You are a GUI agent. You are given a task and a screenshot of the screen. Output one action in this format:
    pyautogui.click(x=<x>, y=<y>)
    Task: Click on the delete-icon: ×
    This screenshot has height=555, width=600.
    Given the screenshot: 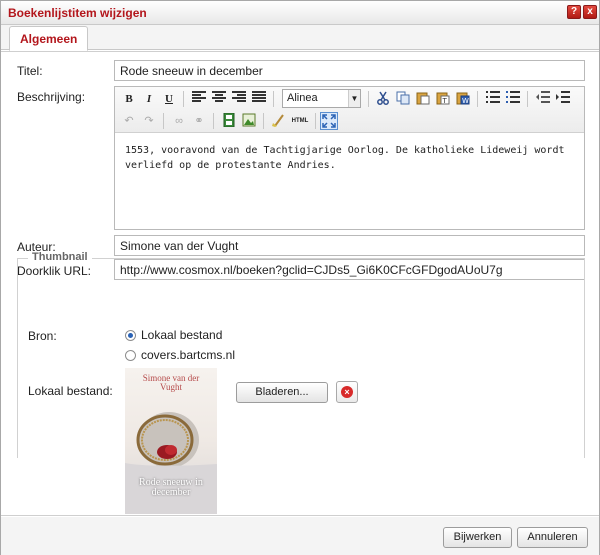 What is the action you would take?
    pyautogui.click(x=347, y=392)
    